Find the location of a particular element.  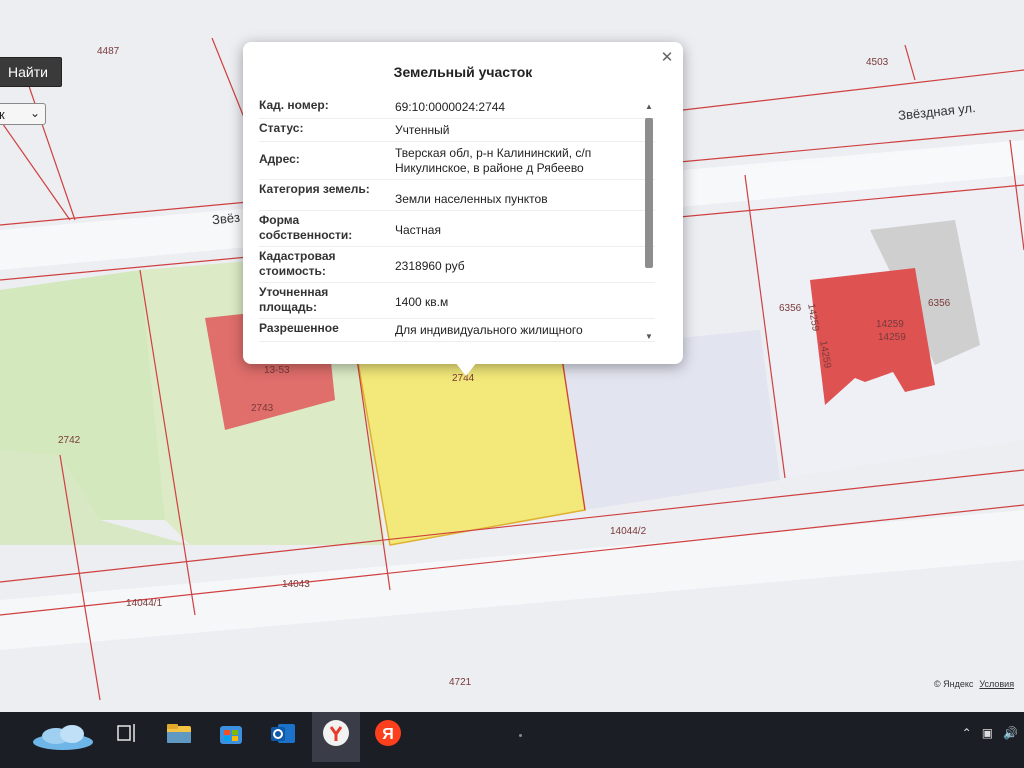

property-label: Уточненная площадь: is located at coordinates (294, 299).